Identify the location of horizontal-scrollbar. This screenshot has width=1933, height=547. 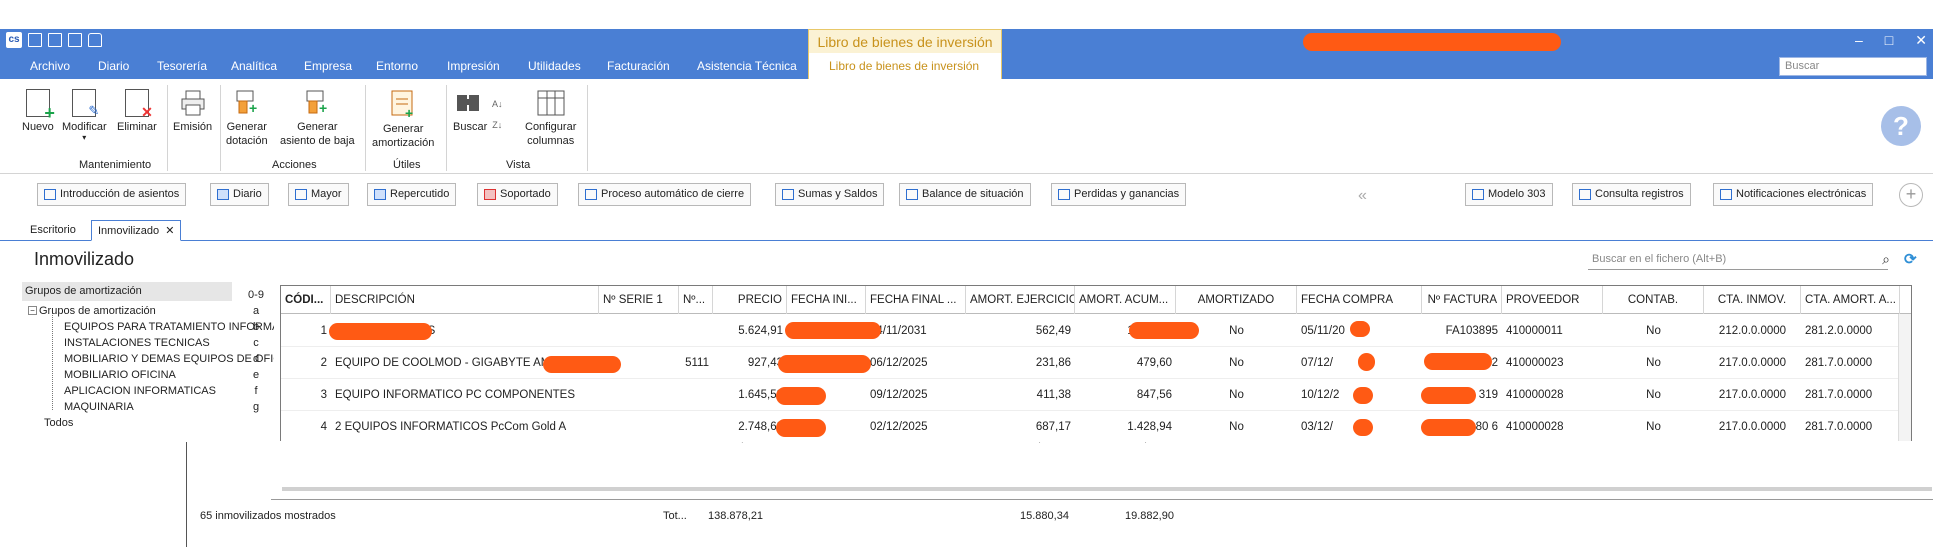
(1107, 489).